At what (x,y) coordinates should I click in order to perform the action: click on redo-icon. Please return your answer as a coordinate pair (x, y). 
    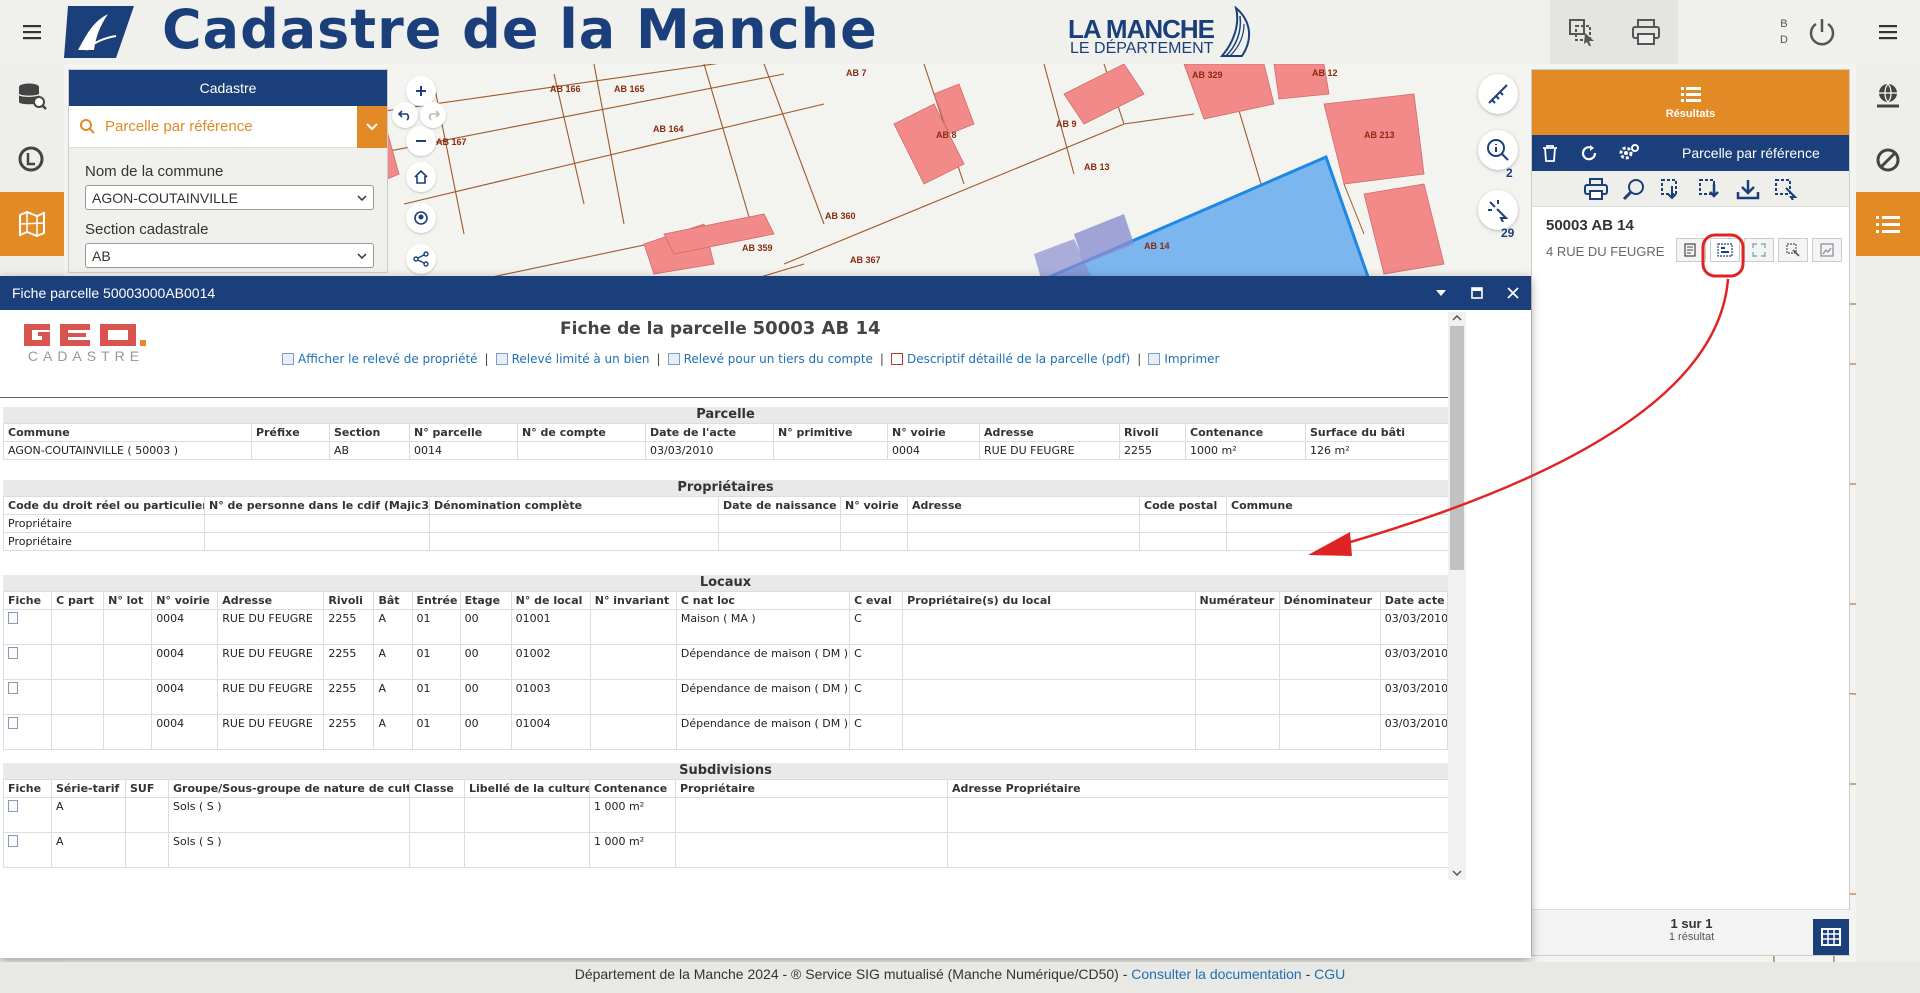
    Looking at the image, I should click on (433, 115).